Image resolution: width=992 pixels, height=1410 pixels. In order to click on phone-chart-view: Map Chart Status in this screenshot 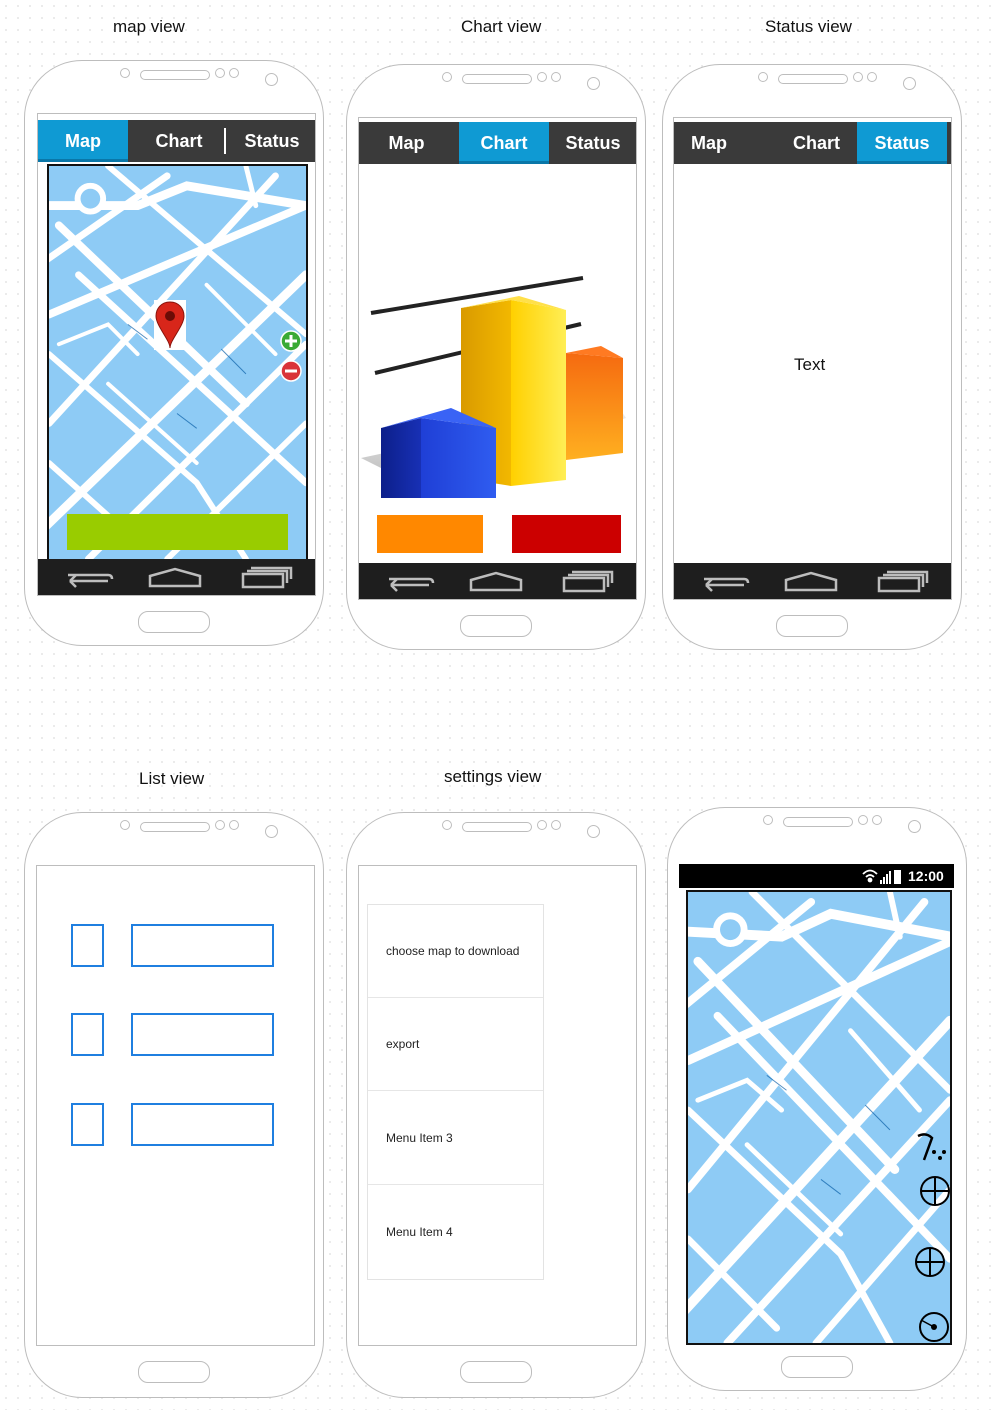, I will do `click(496, 357)`.